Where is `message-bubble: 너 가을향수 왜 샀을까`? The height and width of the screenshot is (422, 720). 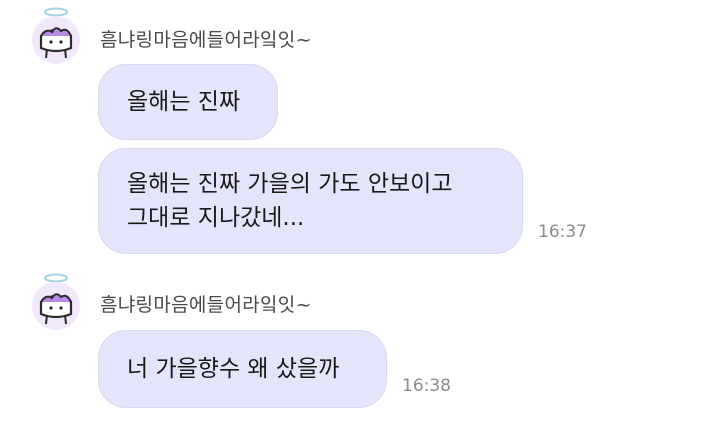
message-bubble: 너 가을향수 왜 샀을까 is located at coordinates (242, 369).